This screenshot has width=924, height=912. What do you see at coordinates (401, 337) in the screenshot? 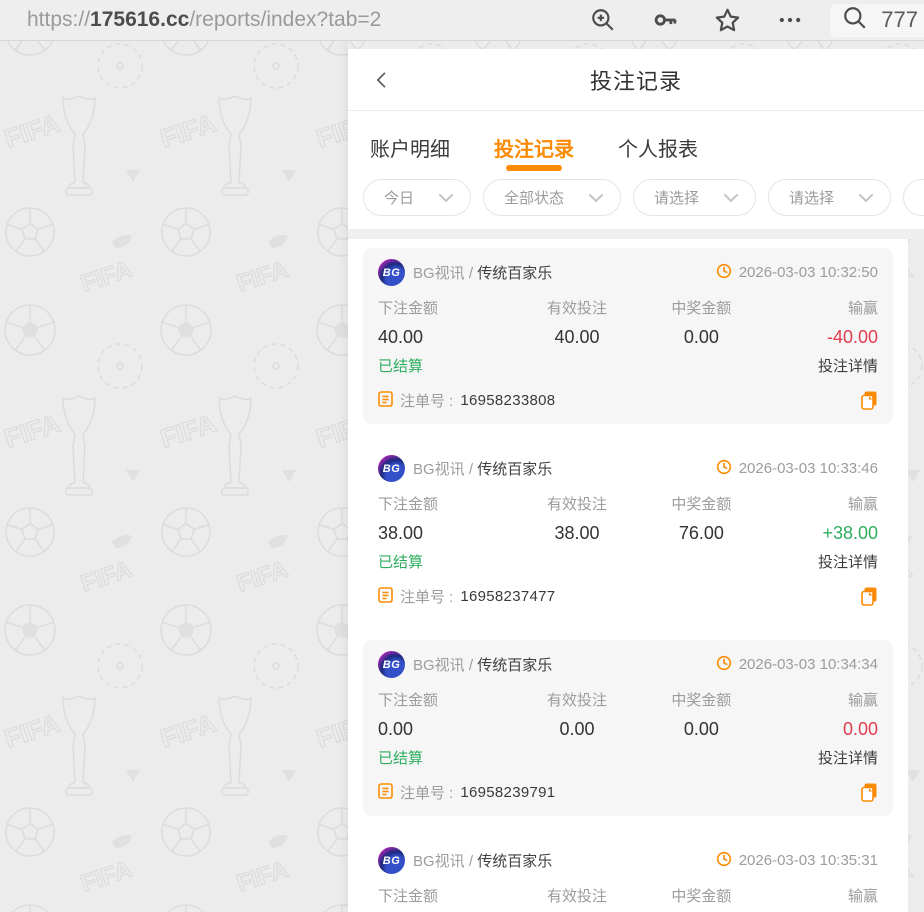
I see `bet-amount: 40.00` at bounding box center [401, 337].